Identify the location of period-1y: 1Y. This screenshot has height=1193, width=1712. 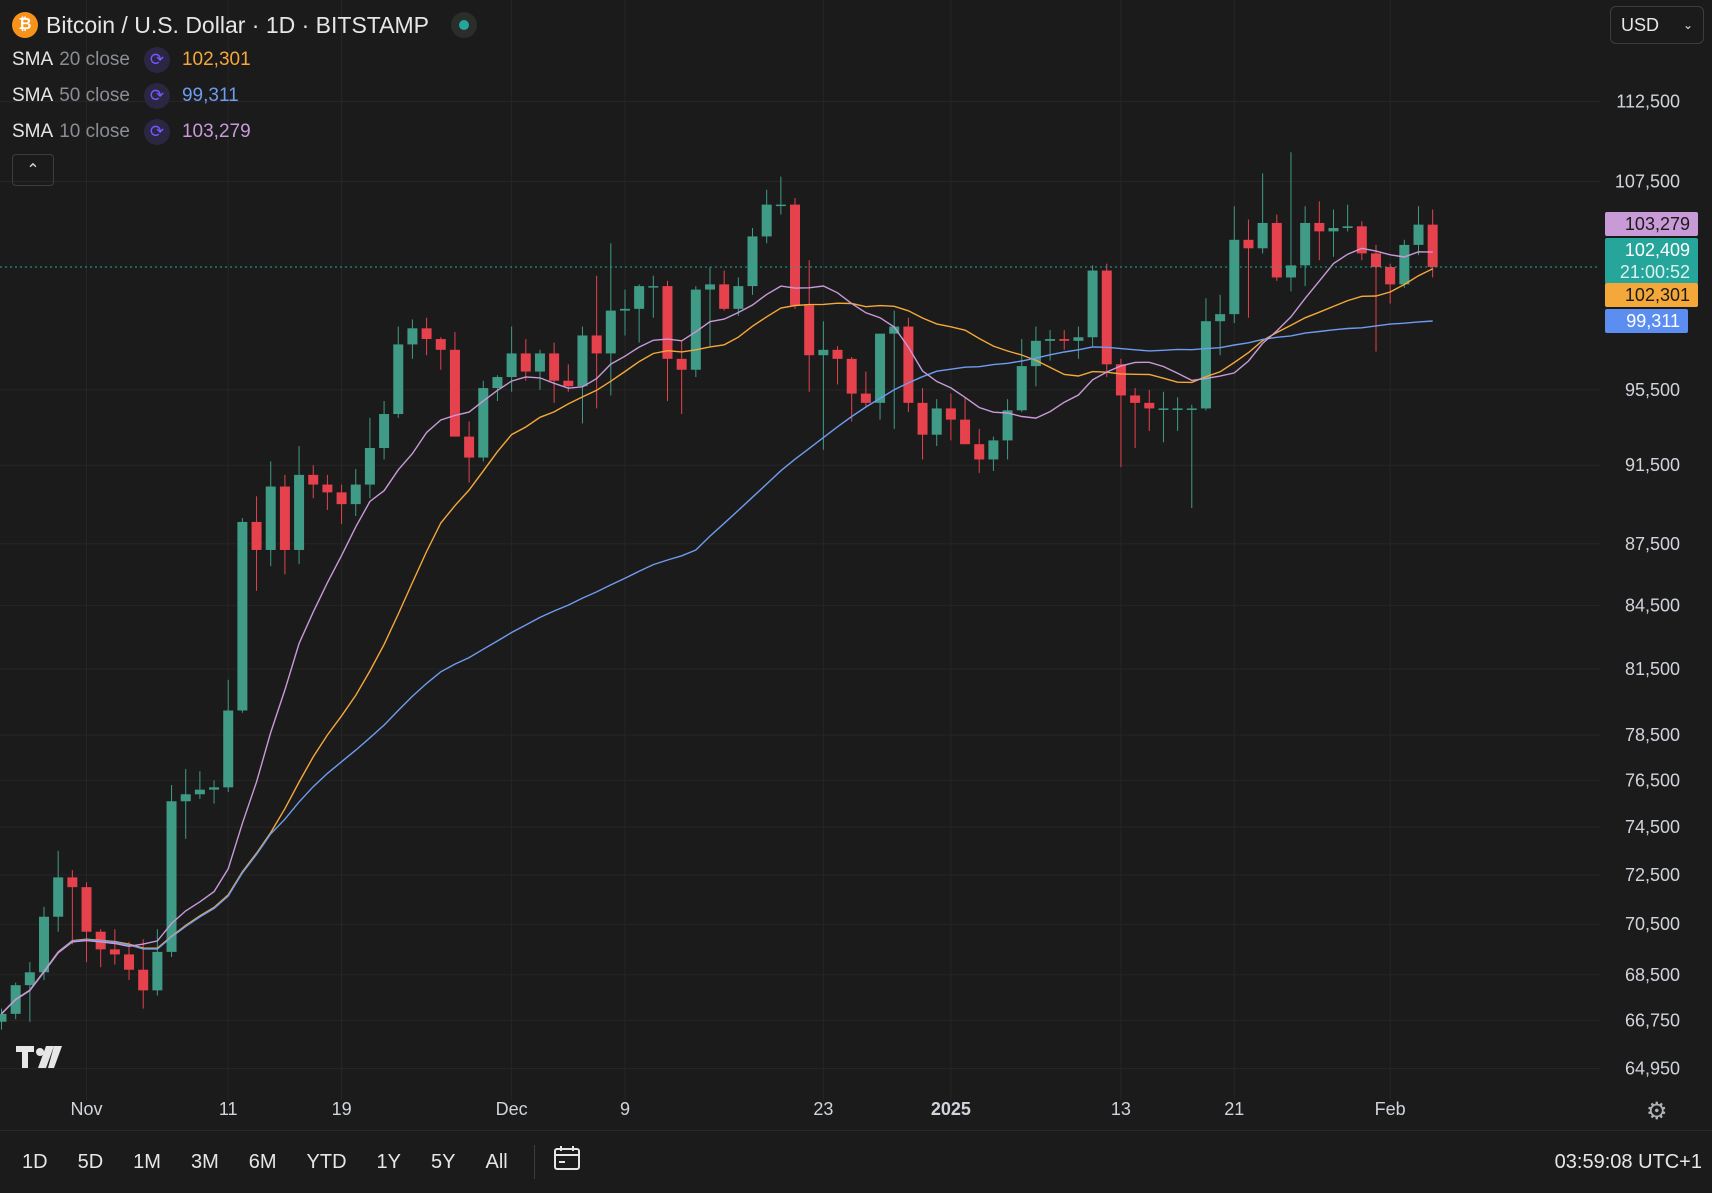
(389, 1162).